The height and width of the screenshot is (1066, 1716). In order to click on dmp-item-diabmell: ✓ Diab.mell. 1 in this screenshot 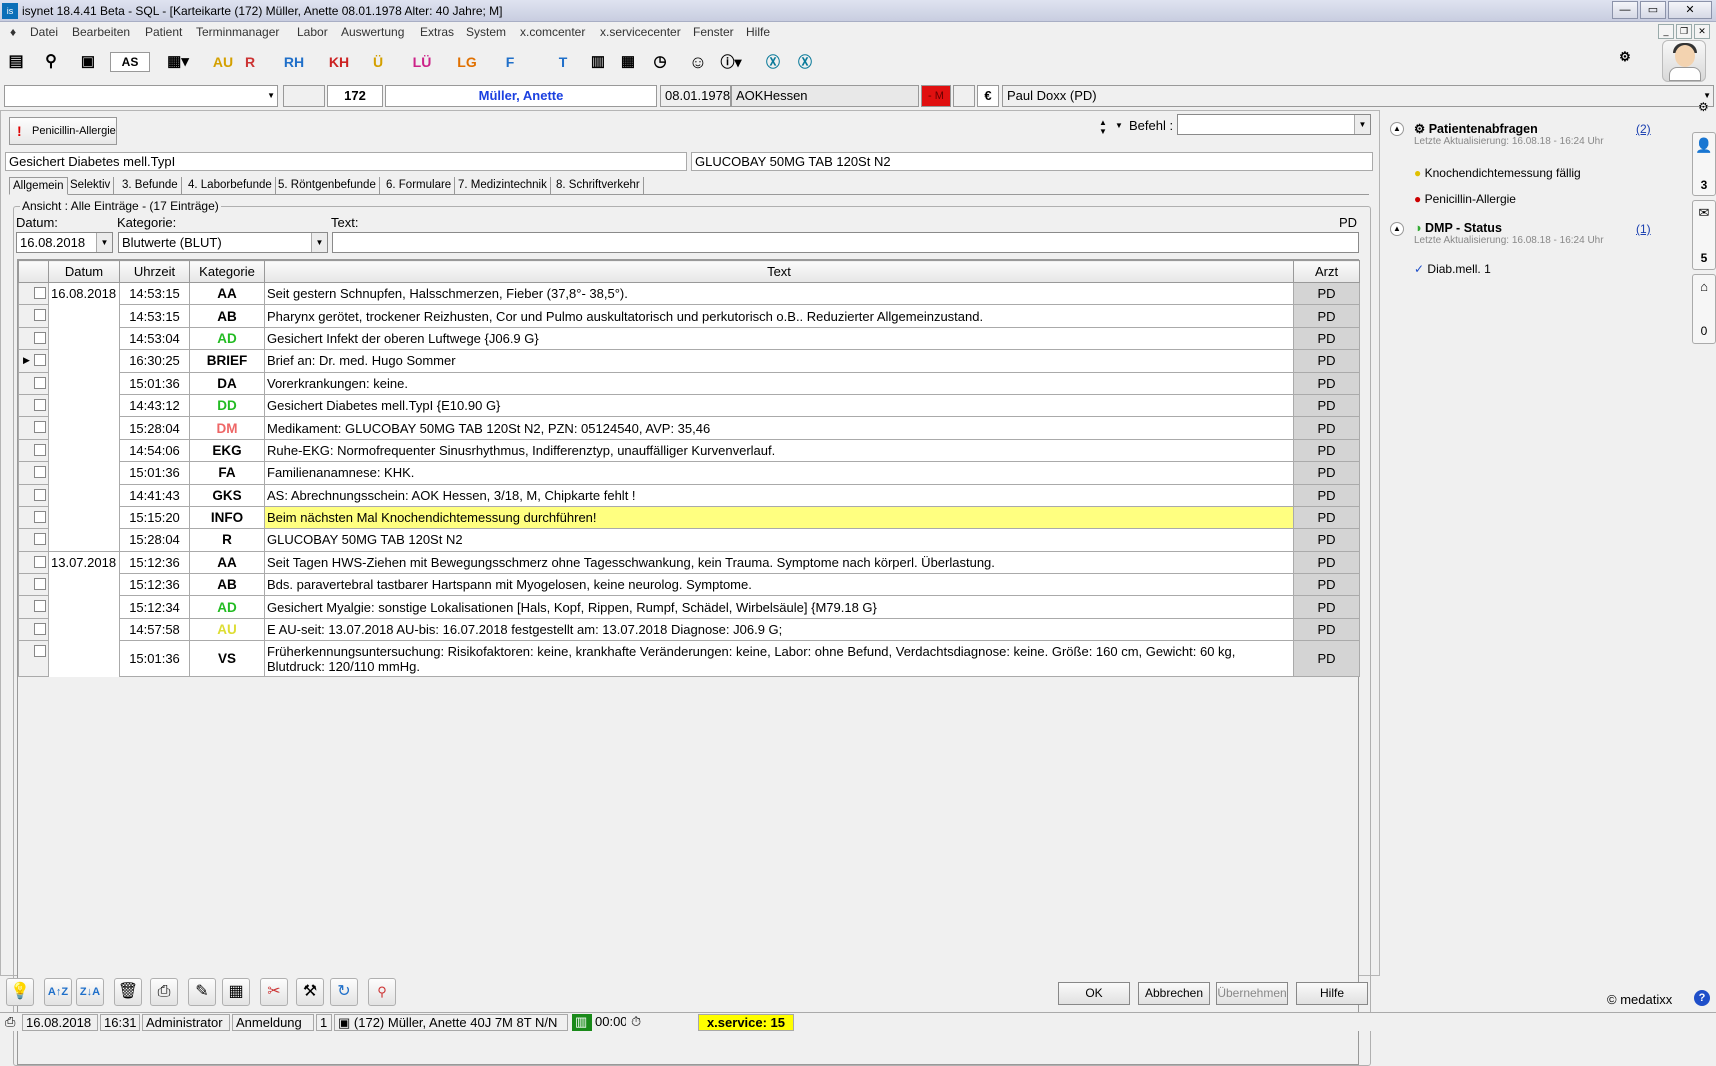, I will do `click(1452, 269)`.